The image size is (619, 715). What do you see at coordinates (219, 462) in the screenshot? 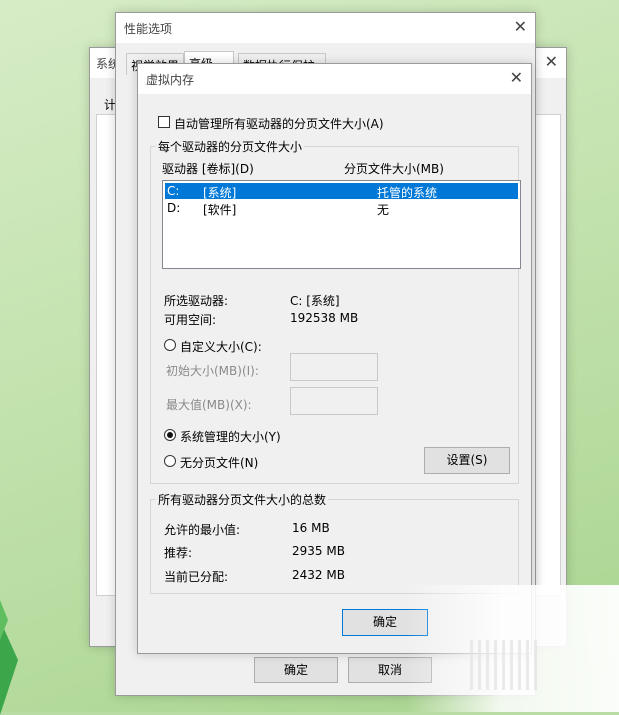
I see `no-paging-label: 无分页文件(N)` at bounding box center [219, 462].